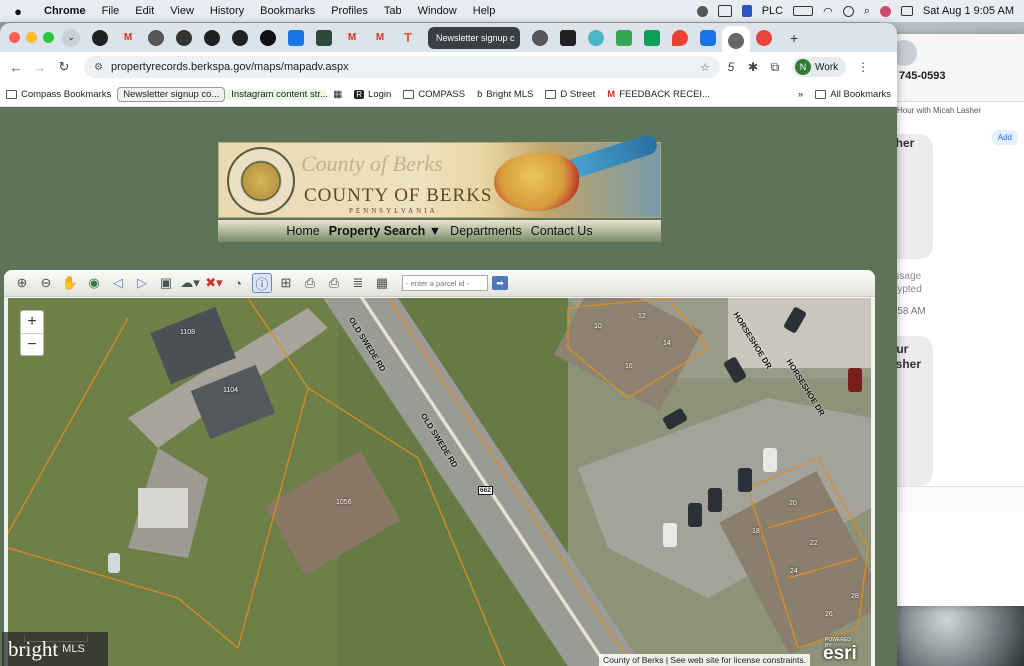 This screenshot has height=666, width=1024. What do you see at coordinates (570, 94) in the screenshot?
I see `bookmark-d-street: D Street` at bounding box center [570, 94].